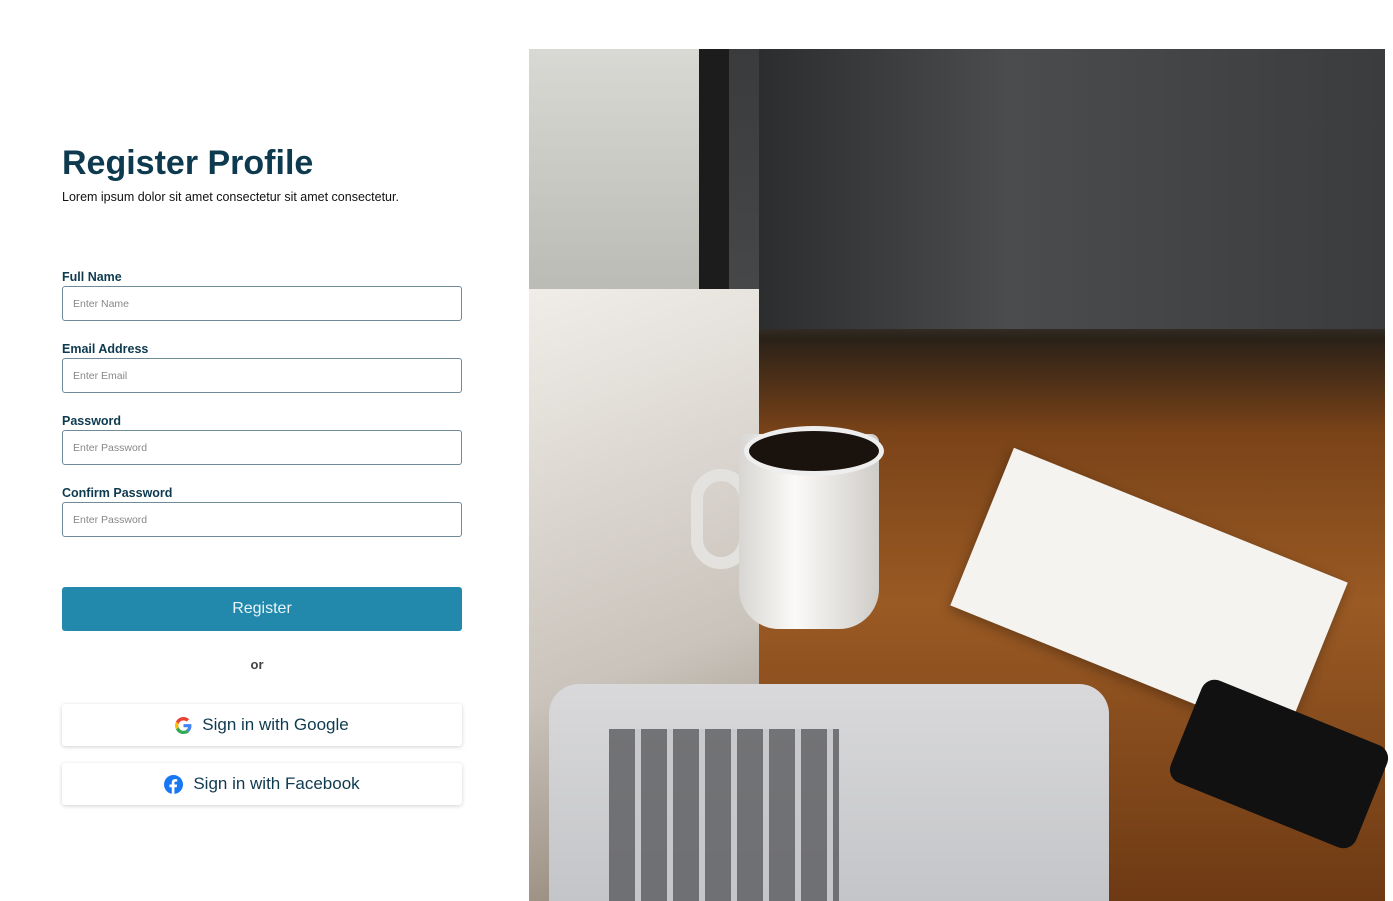 The height and width of the screenshot is (901, 1393). Describe the element at coordinates (105, 349) in the screenshot. I see `email-label: Email Address` at that location.